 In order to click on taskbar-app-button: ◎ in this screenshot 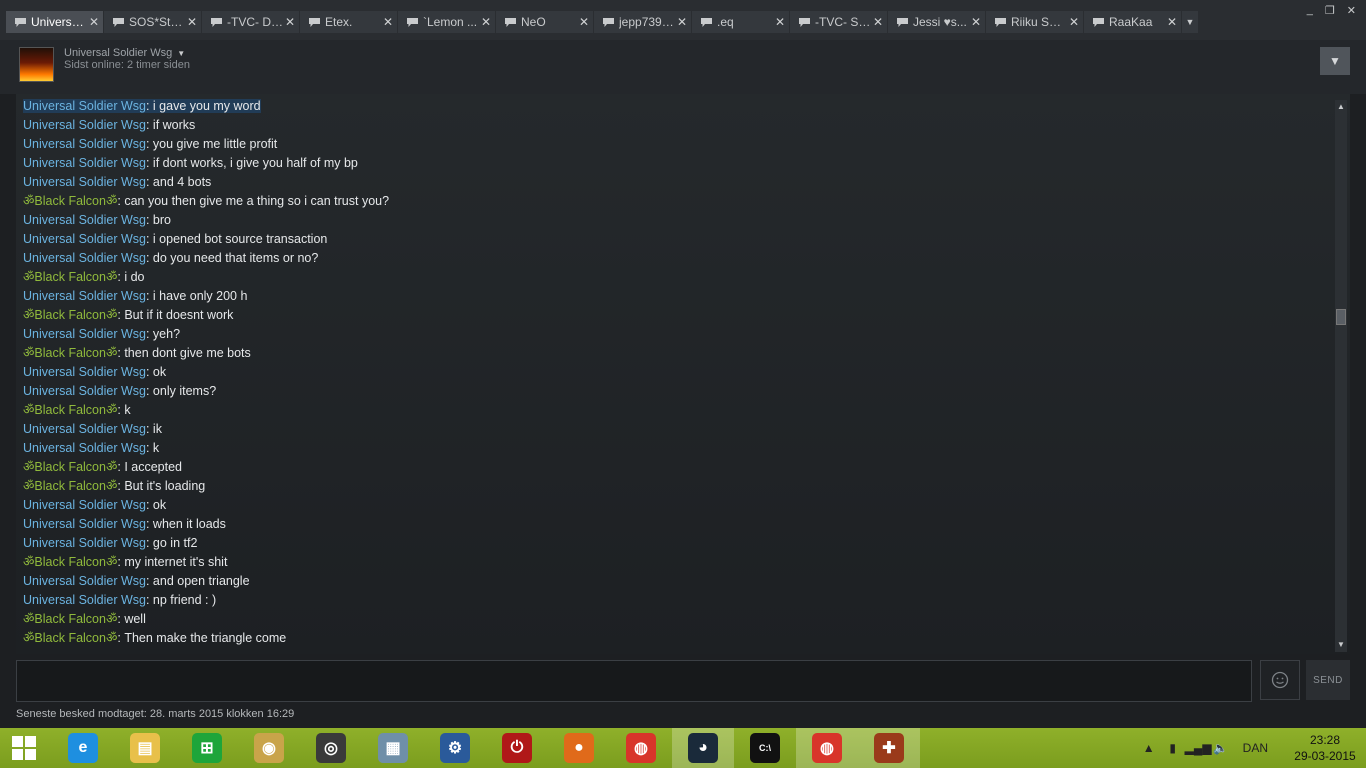, I will do `click(331, 748)`.